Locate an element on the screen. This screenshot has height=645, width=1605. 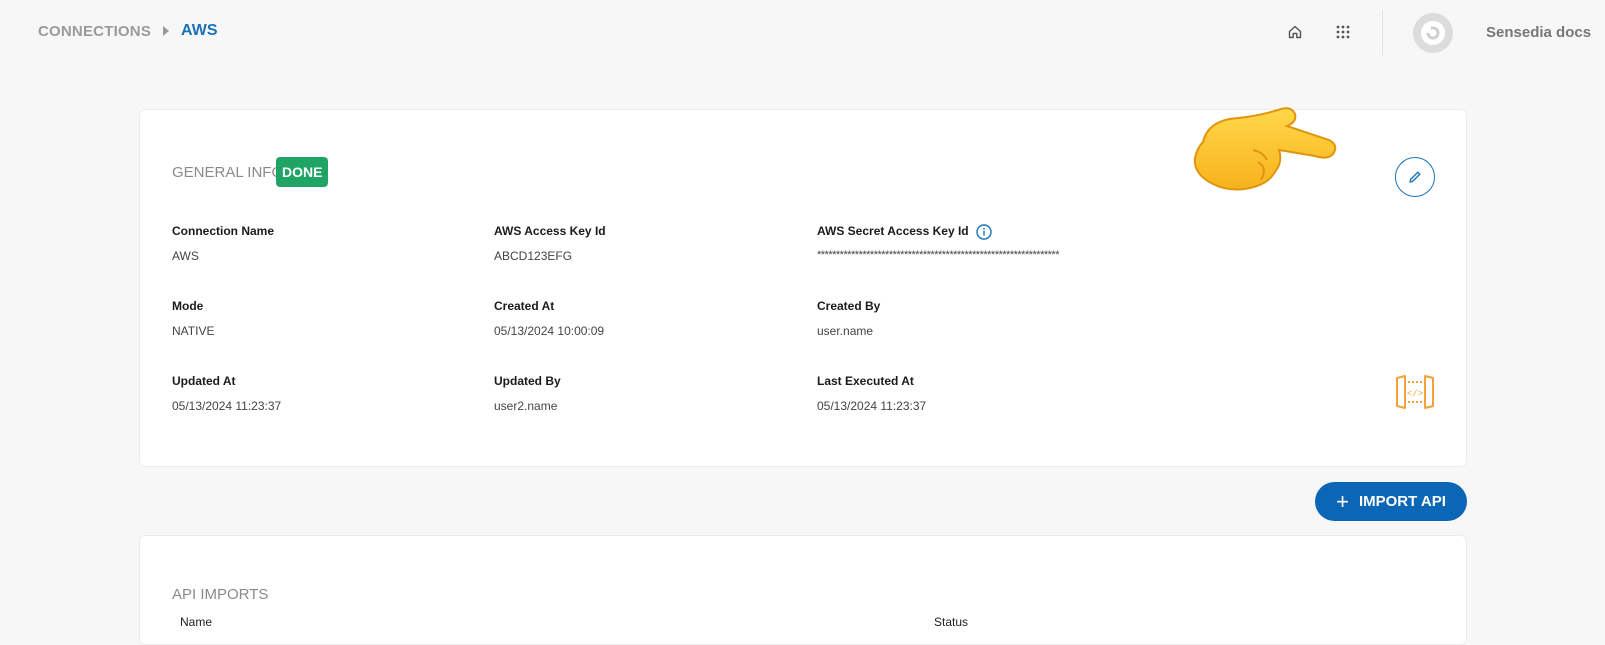
brand-name: Sensedia docs is located at coordinates (1538, 32).